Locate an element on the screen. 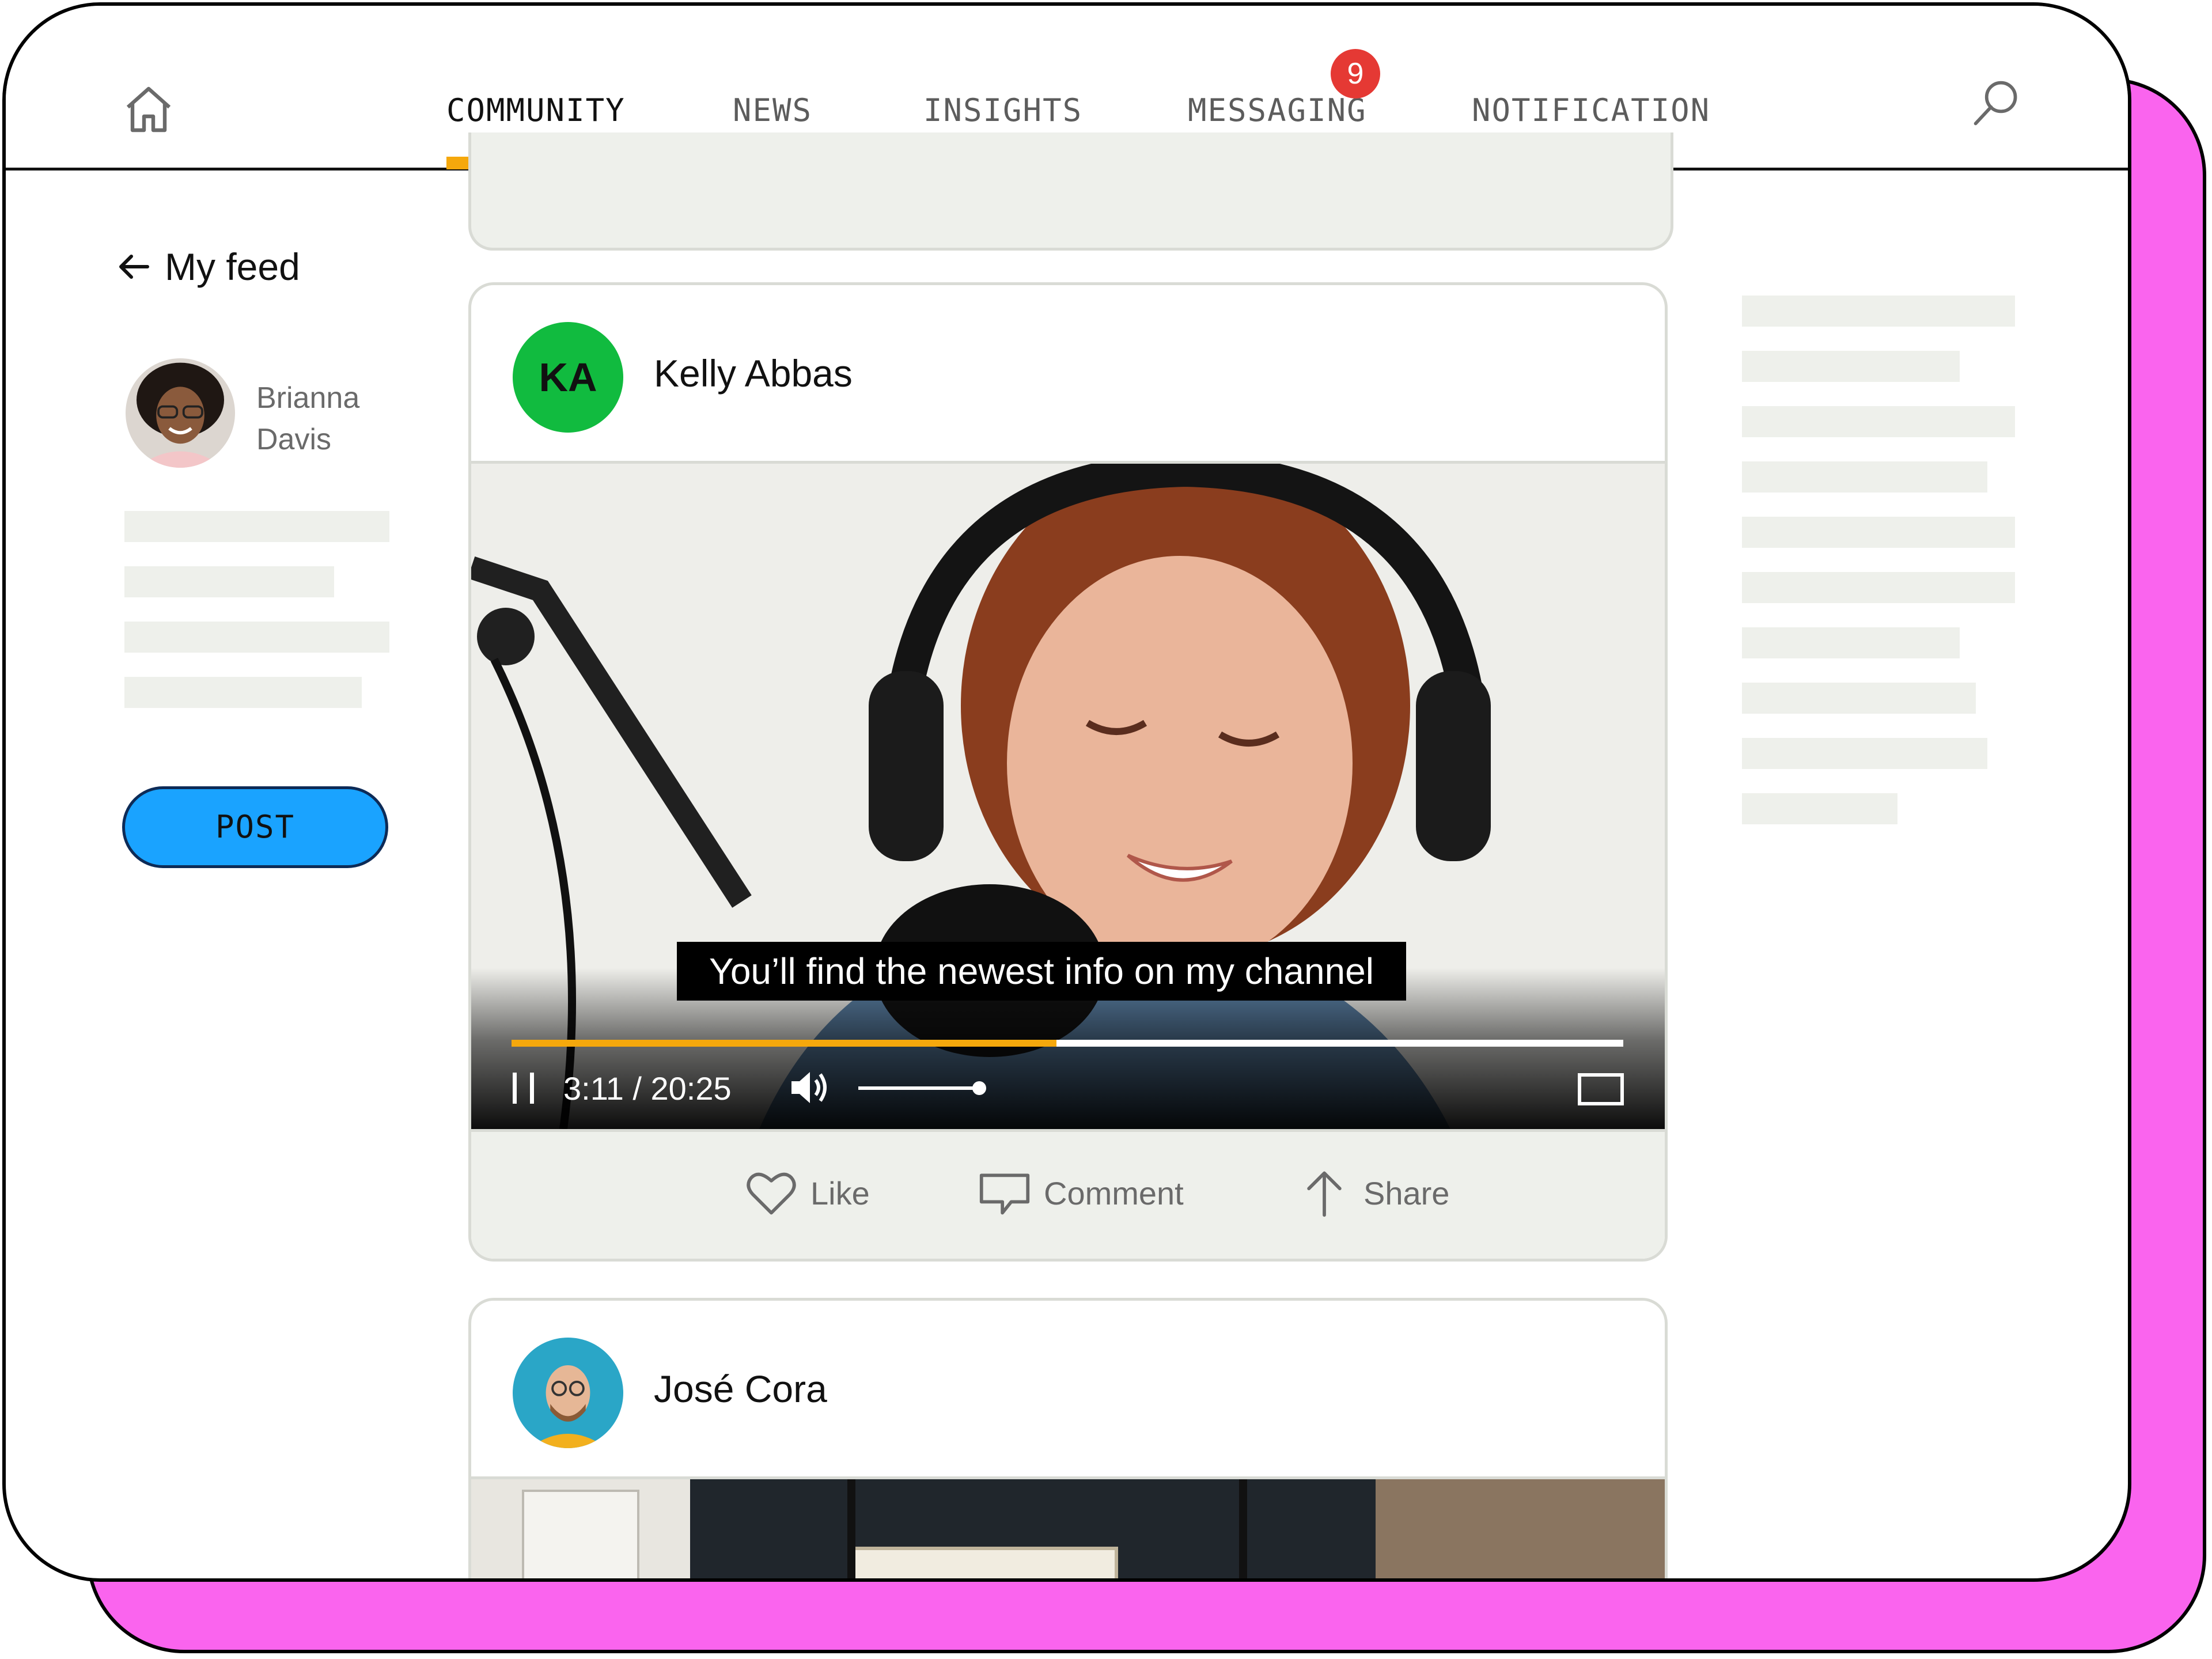 The image size is (2212, 1659). share-button: Share is located at coordinates (1373, 1192).